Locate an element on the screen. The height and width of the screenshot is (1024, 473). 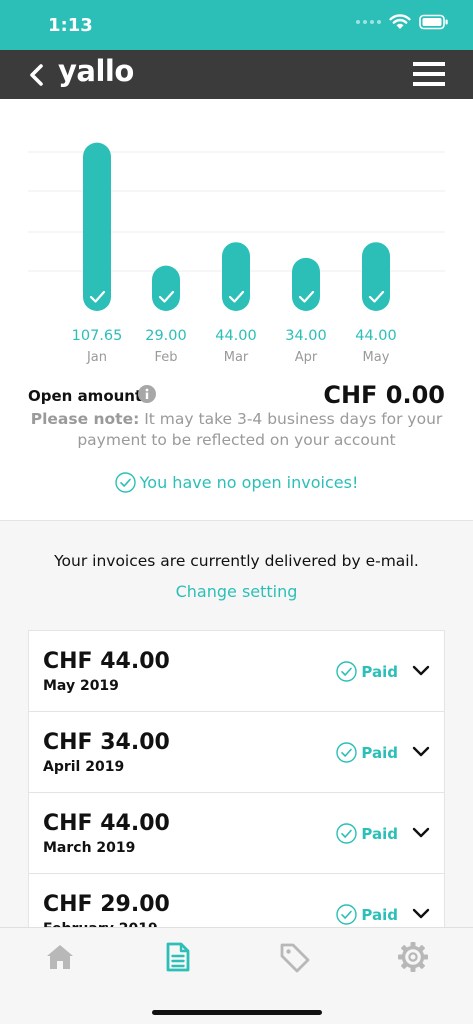
invoice-row-may-2019: CHF 44.00 May 2019 Paid is located at coordinates (236, 671).